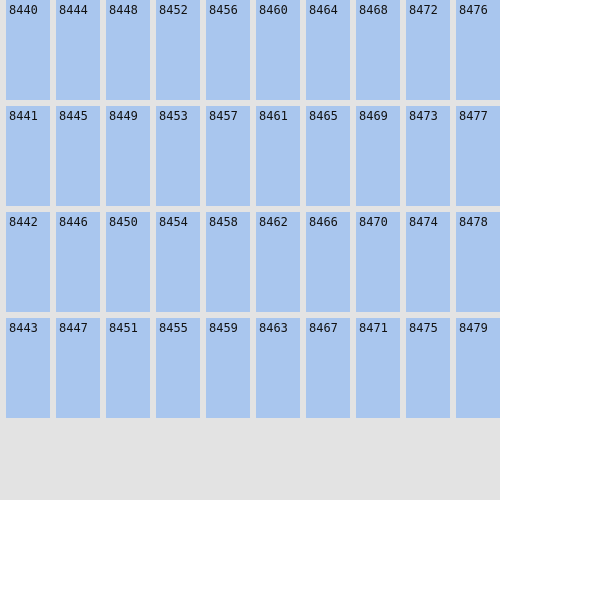 Image resolution: width=600 pixels, height=600 pixels. What do you see at coordinates (278, 262) in the screenshot?
I see `tile-8462: 8462` at bounding box center [278, 262].